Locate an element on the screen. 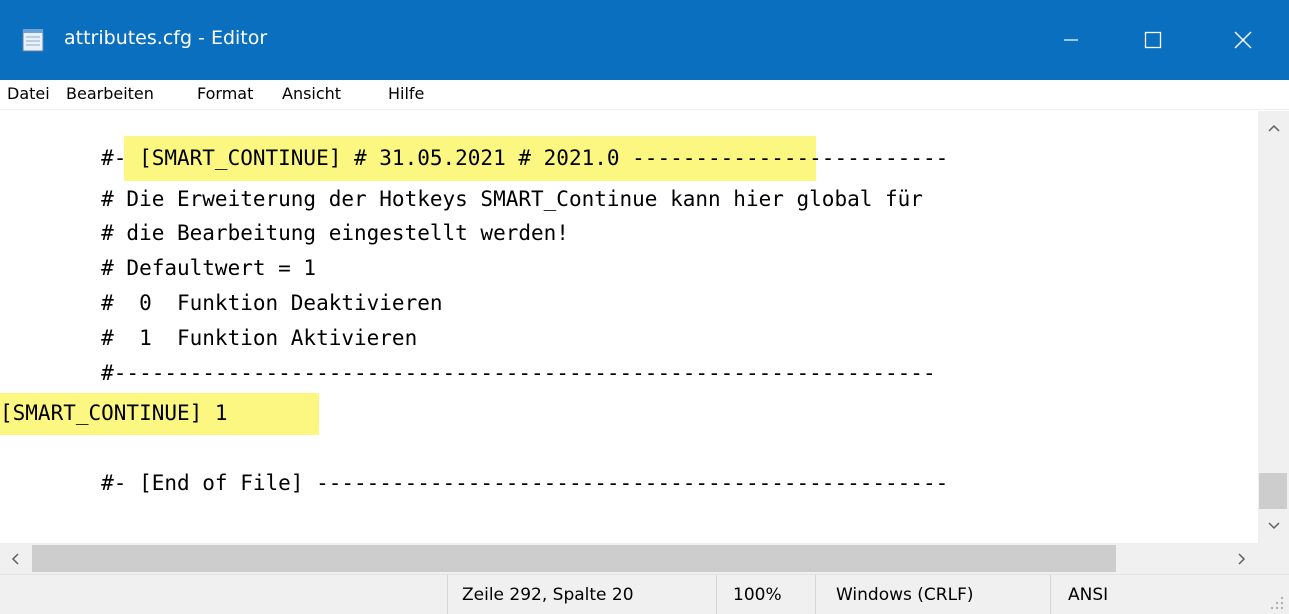  chevron-up-icon is located at coordinates (1273, 128).